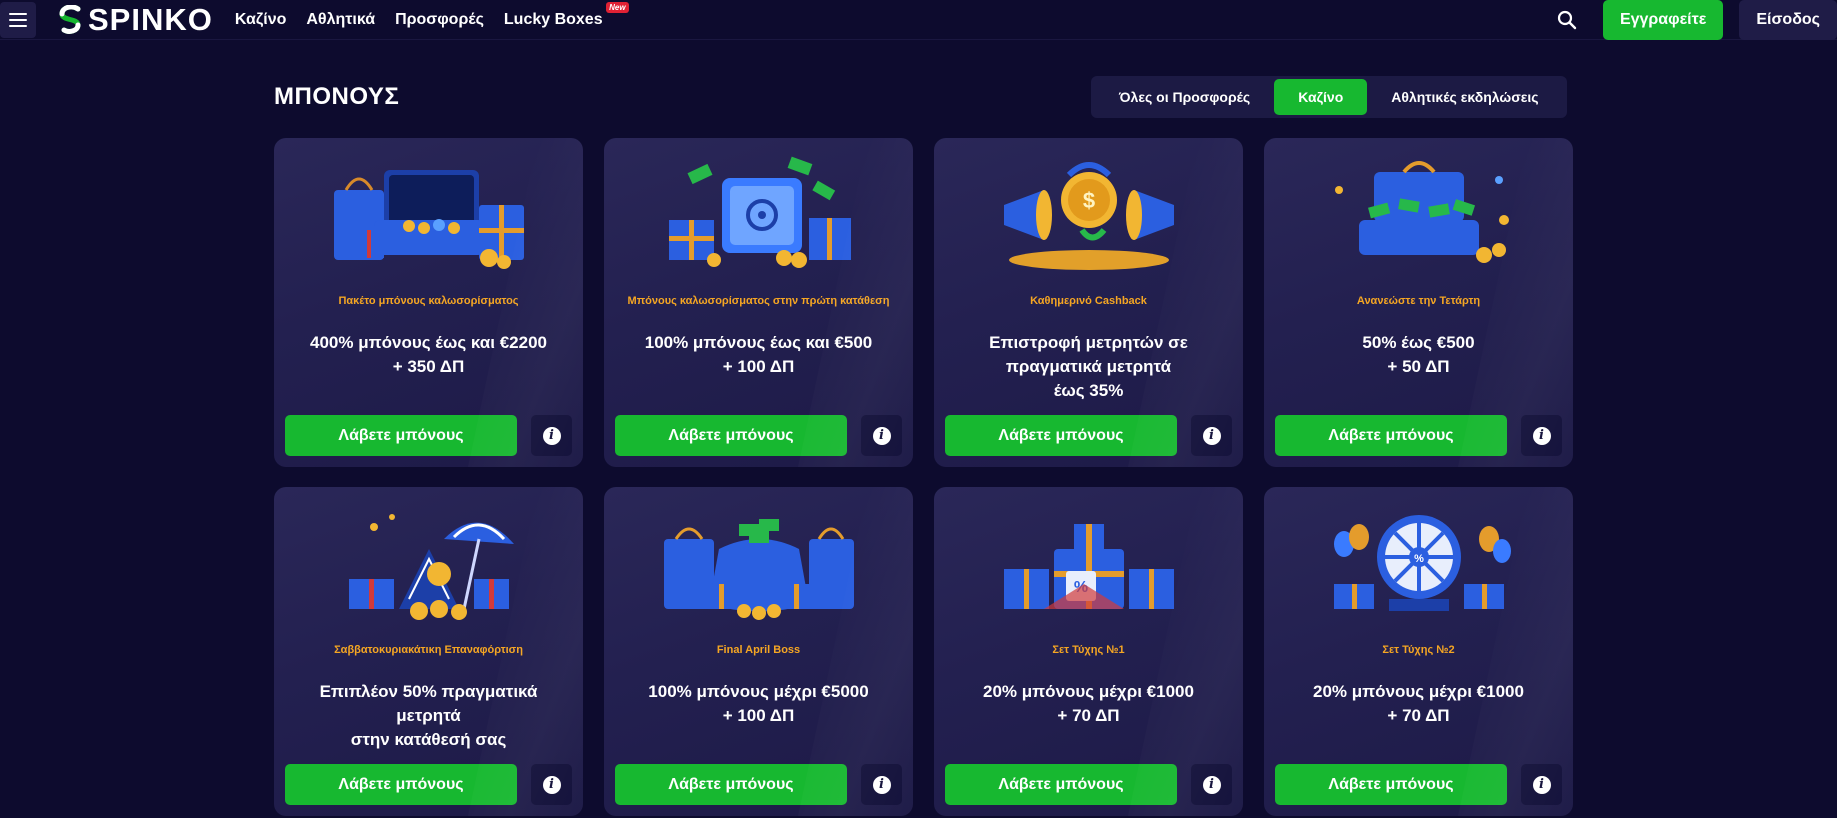  Describe the element at coordinates (1088, 564) in the screenshot. I see `gift-boxes-illustration: %` at that location.